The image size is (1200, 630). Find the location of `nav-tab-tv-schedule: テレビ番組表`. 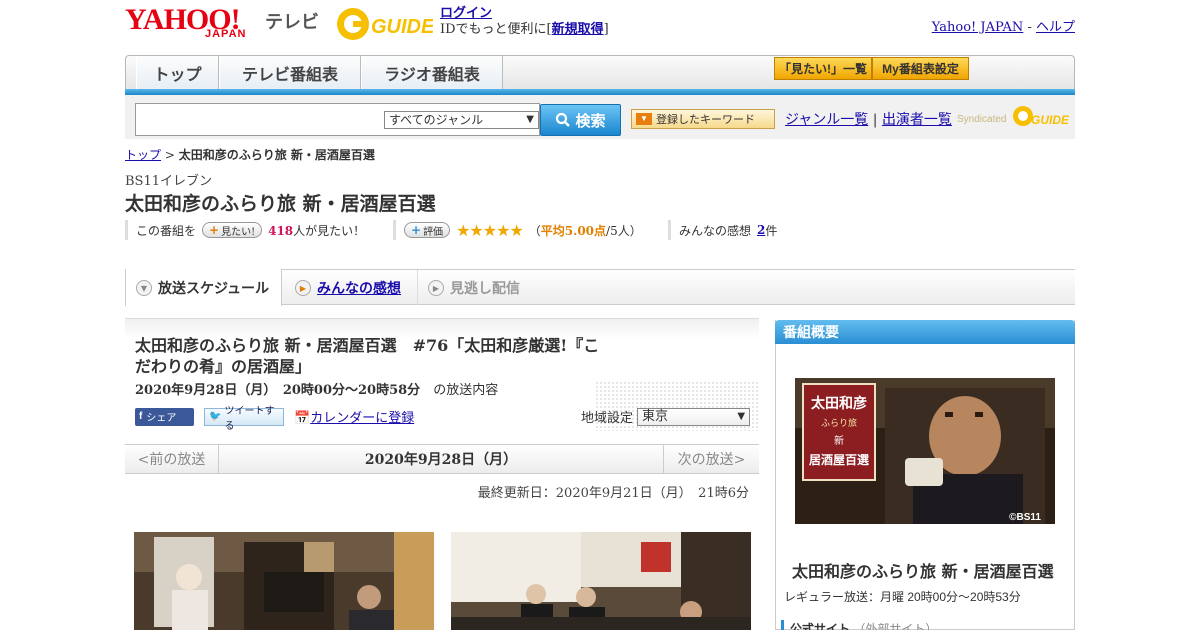

nav-tab-tv-schedule: テレビ番組表 is located at coordinates (290, 73).